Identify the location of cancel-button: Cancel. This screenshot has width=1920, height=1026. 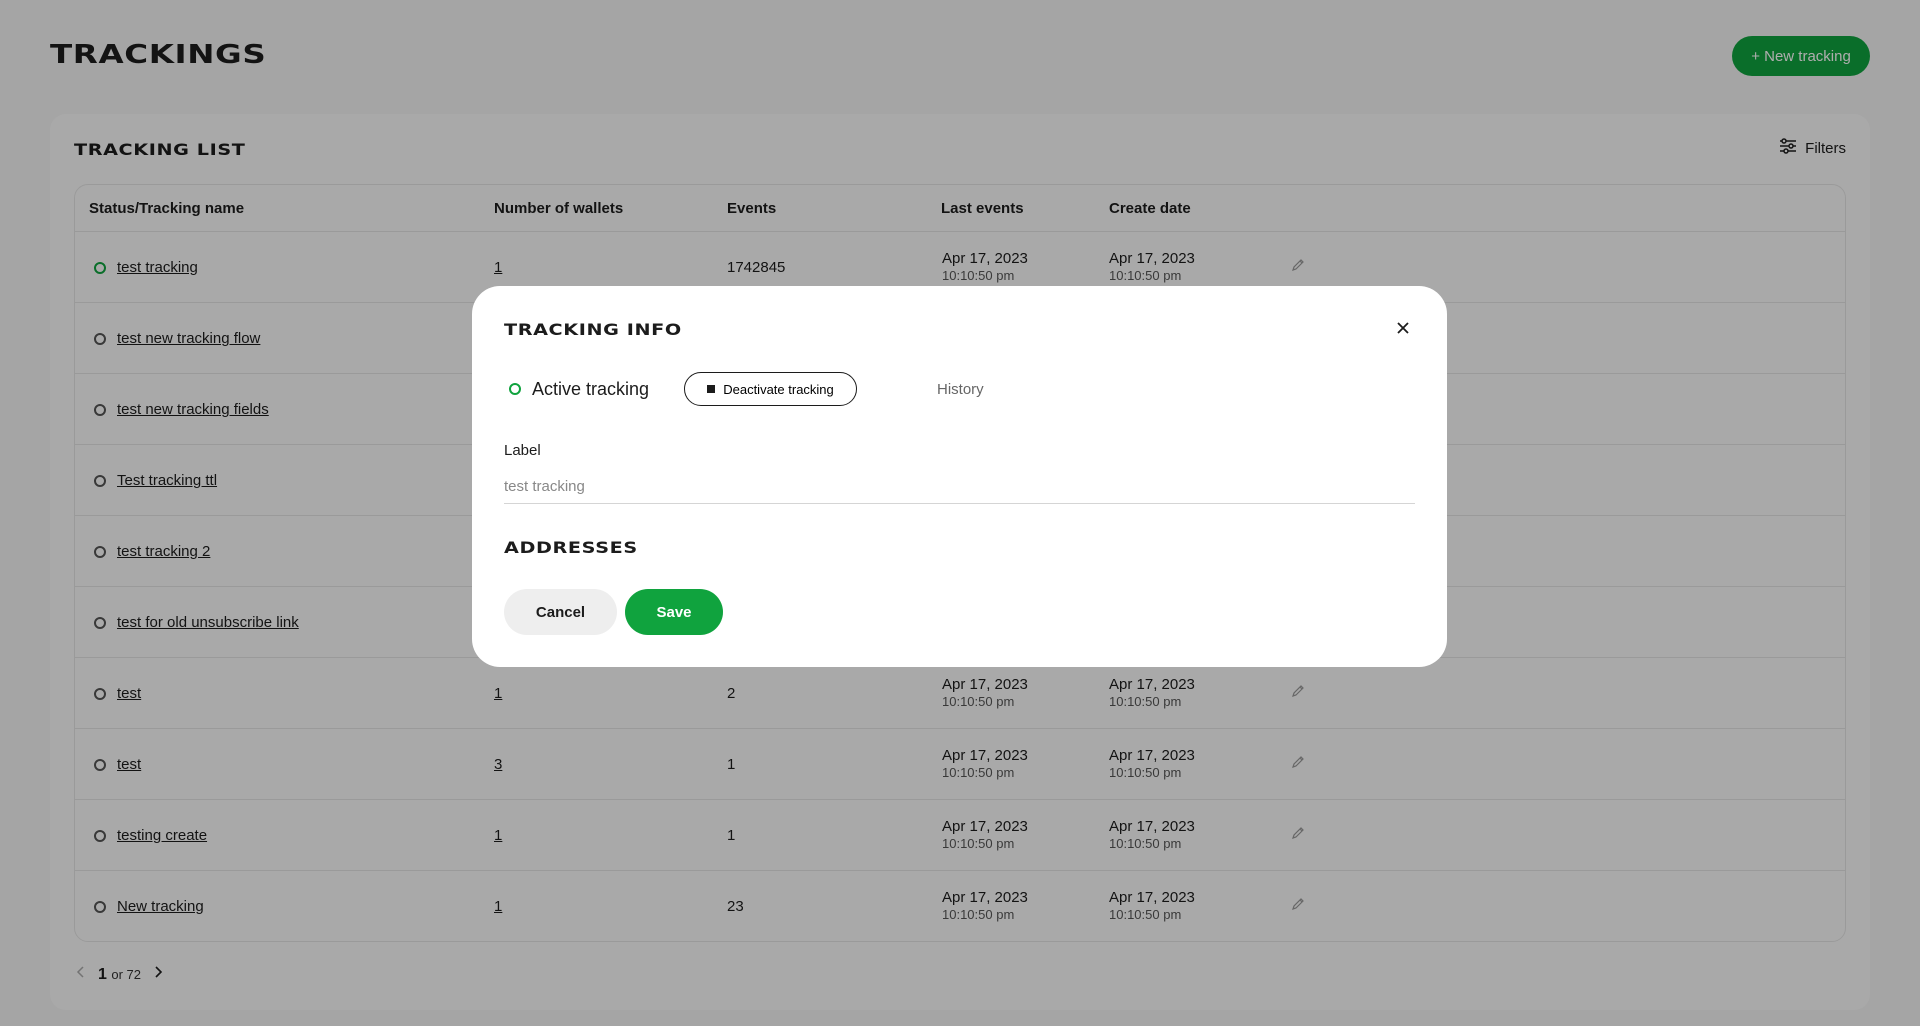
(560, 612).